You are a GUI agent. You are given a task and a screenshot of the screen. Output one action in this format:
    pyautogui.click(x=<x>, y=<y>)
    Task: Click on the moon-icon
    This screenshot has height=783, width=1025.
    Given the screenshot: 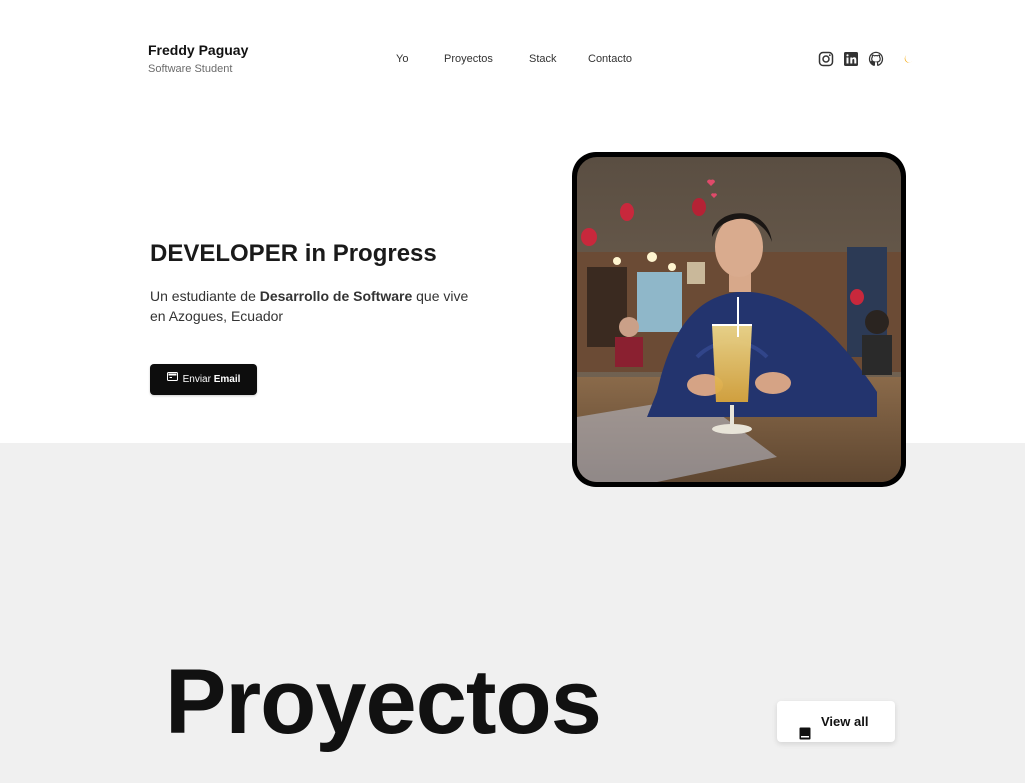 What is the action you would take?
    pyautogui.click(x=908, y=59)
    